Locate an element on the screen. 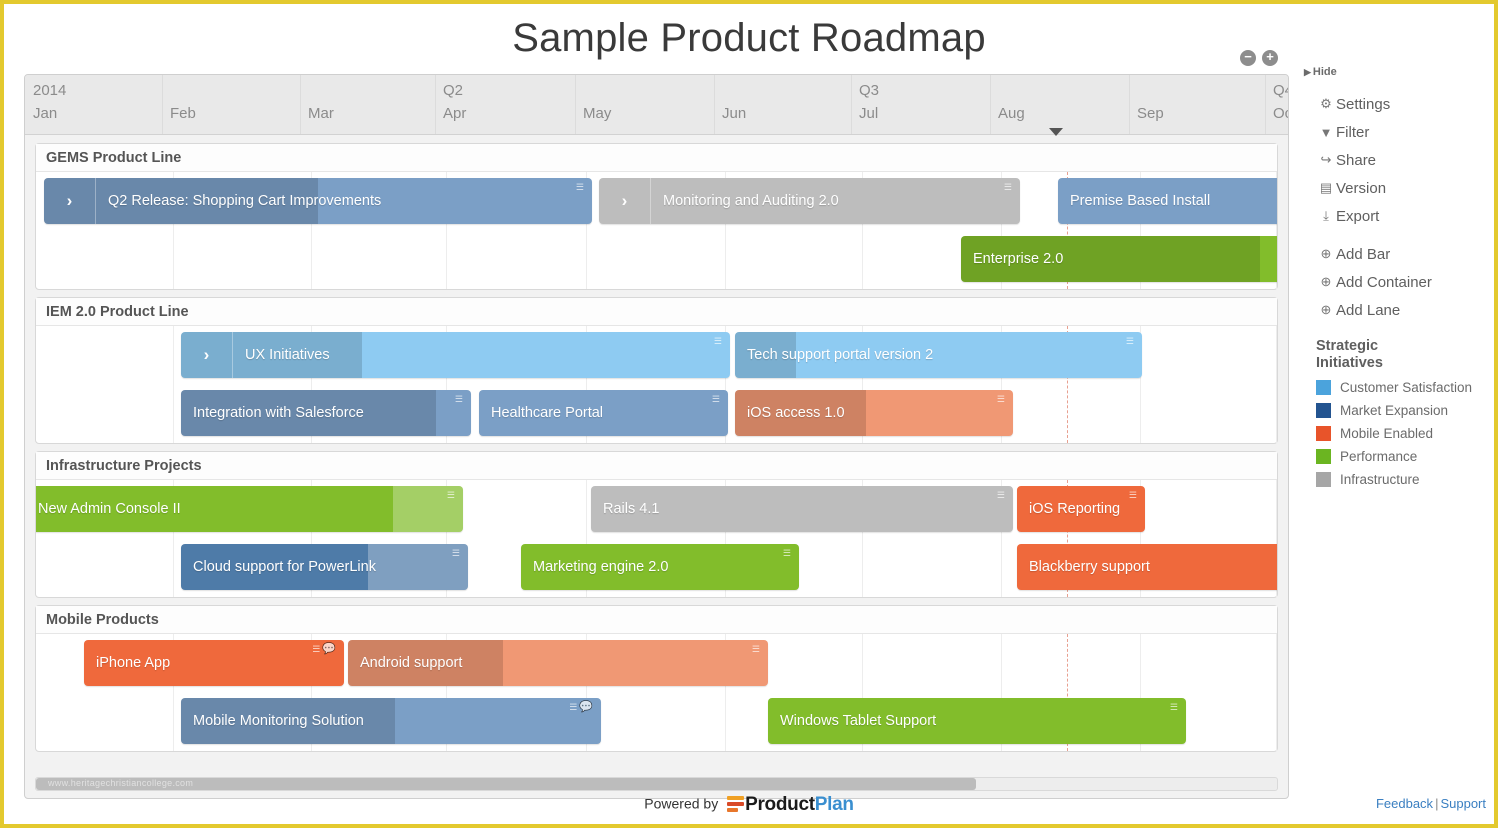  sidebar-item-share: ↪ Share is located at coordinates (1399, 160).